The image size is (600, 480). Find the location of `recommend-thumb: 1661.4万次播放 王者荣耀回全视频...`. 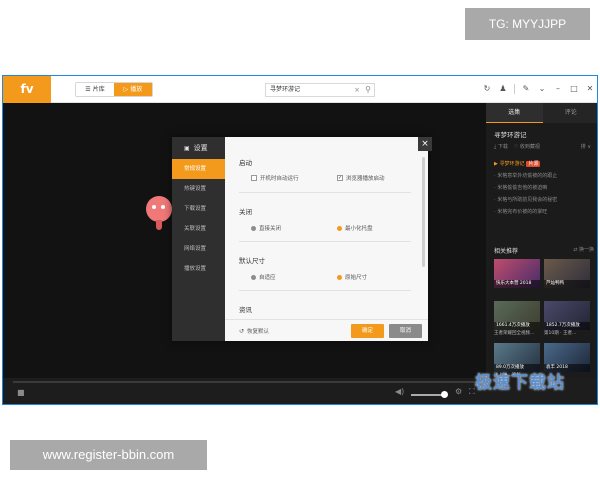

recommend-thumb: 1661.4万次播放 王者荣耀回全视频... is located at coordinates (517, 319).